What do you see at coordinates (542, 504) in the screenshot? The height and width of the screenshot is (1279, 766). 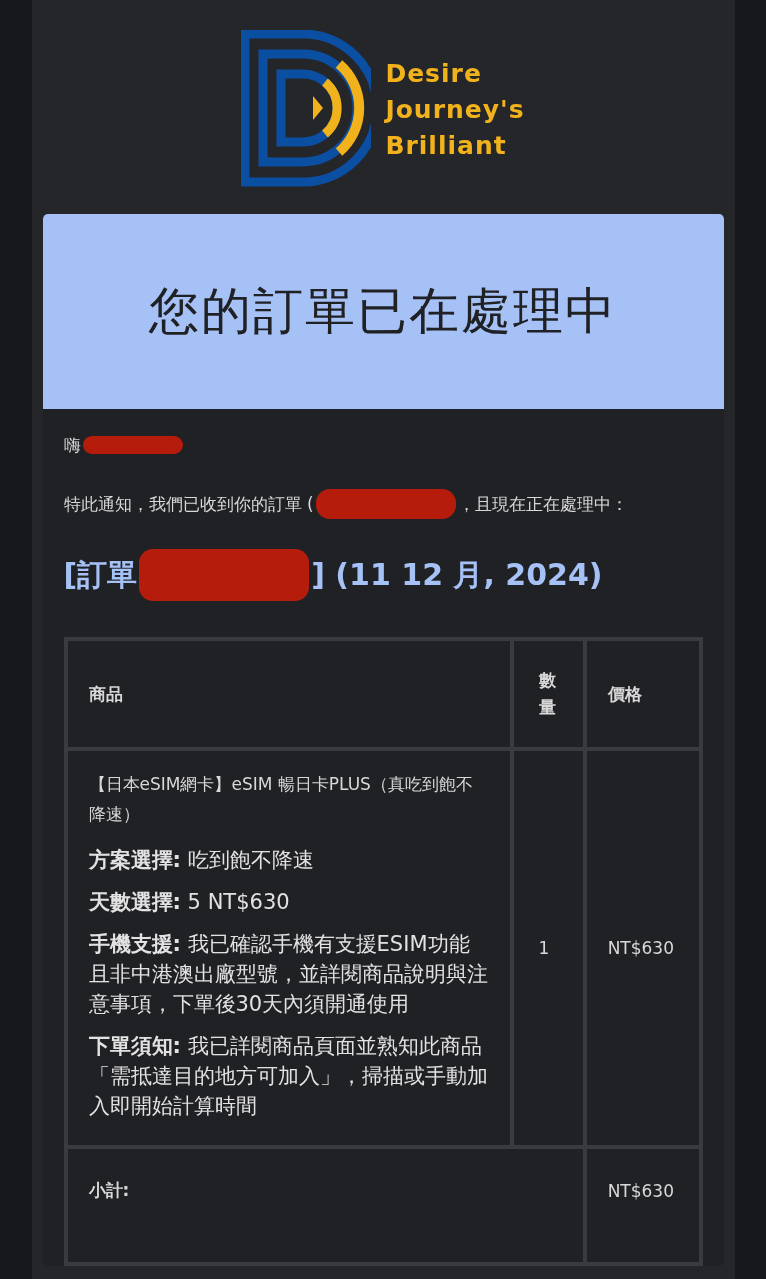 I see `notice-text: ，且現在正在處理中：` at bounding box center [542, 504].